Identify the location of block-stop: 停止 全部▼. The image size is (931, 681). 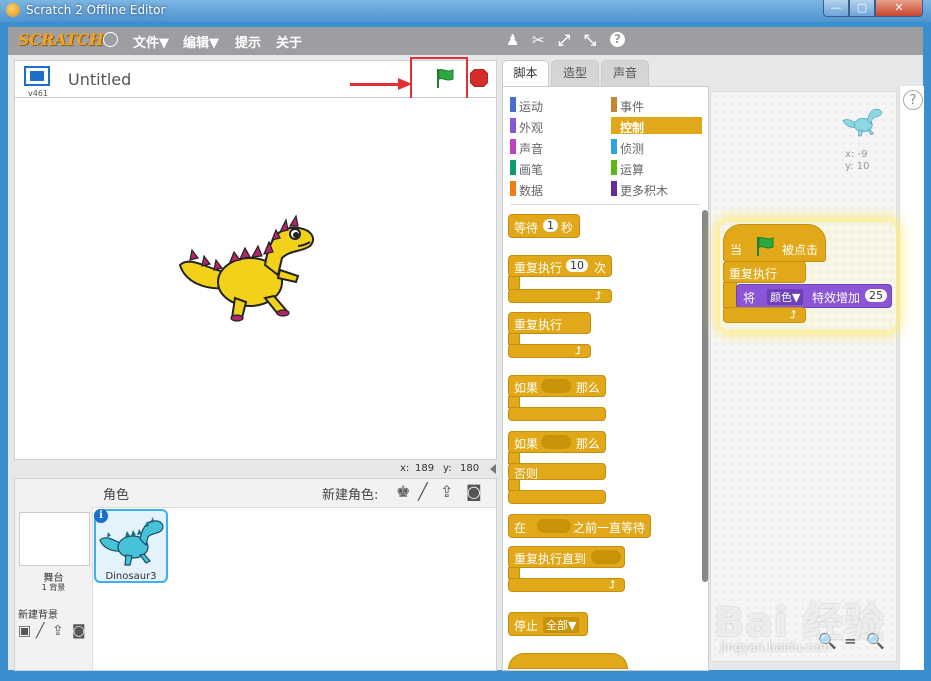
(548, 624).